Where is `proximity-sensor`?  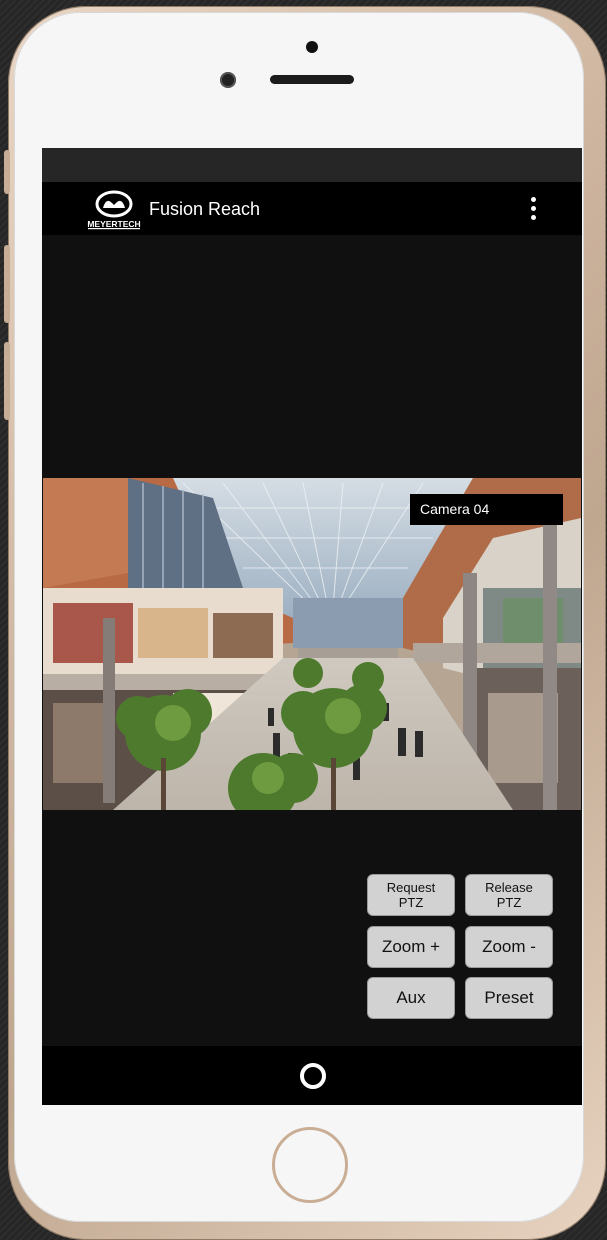
proximity-sensor is located at coordinates (312, 47).